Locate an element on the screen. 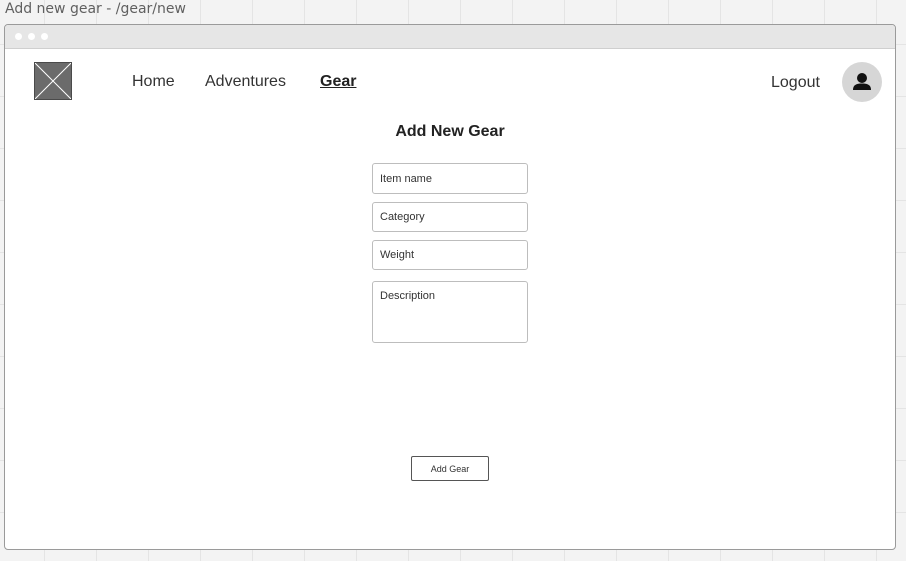 The image size is (906, 561). user-icon is located at coordinates (862, 81).